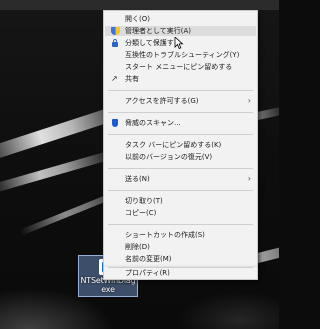  I want to click on menu-item-label: アクセスを許可する(G), so click(162, 101).